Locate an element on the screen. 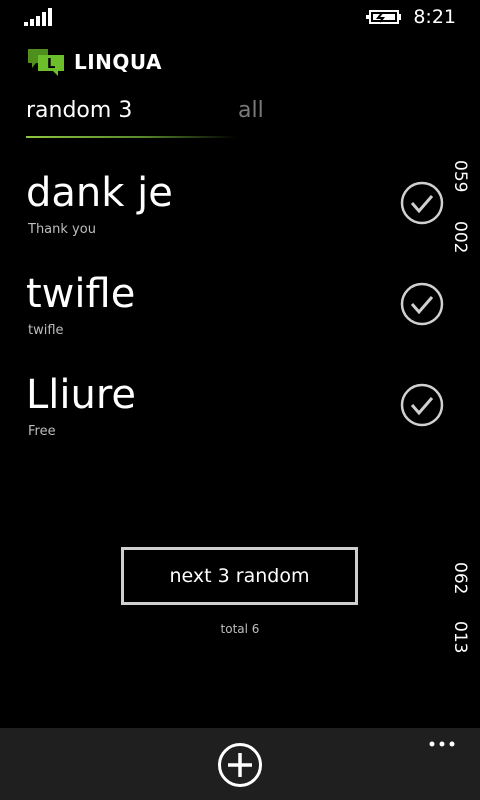  status-time: 8:21 is located at coordinates (434, 17).